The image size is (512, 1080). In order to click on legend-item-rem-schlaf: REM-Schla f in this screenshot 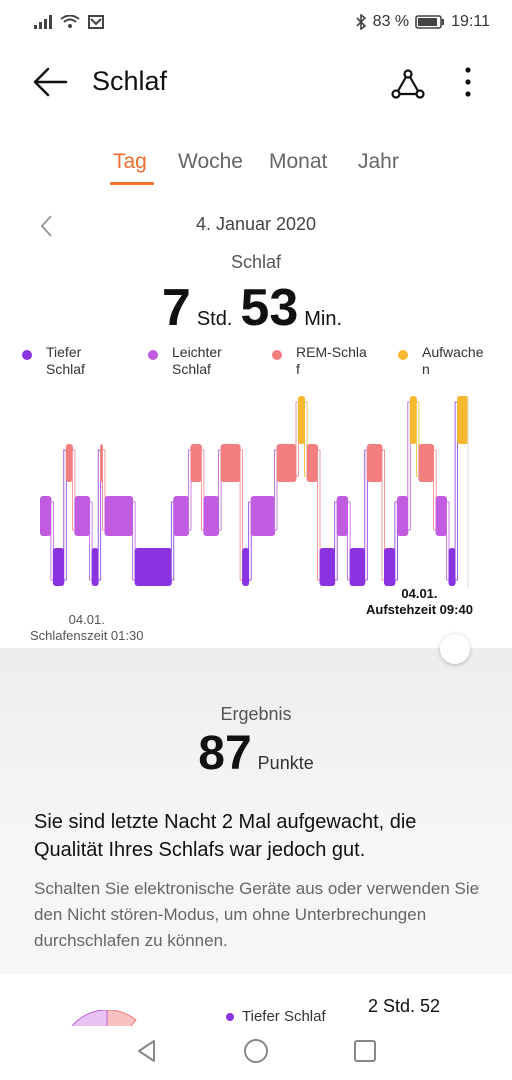, I will do `click(319, 361)`.